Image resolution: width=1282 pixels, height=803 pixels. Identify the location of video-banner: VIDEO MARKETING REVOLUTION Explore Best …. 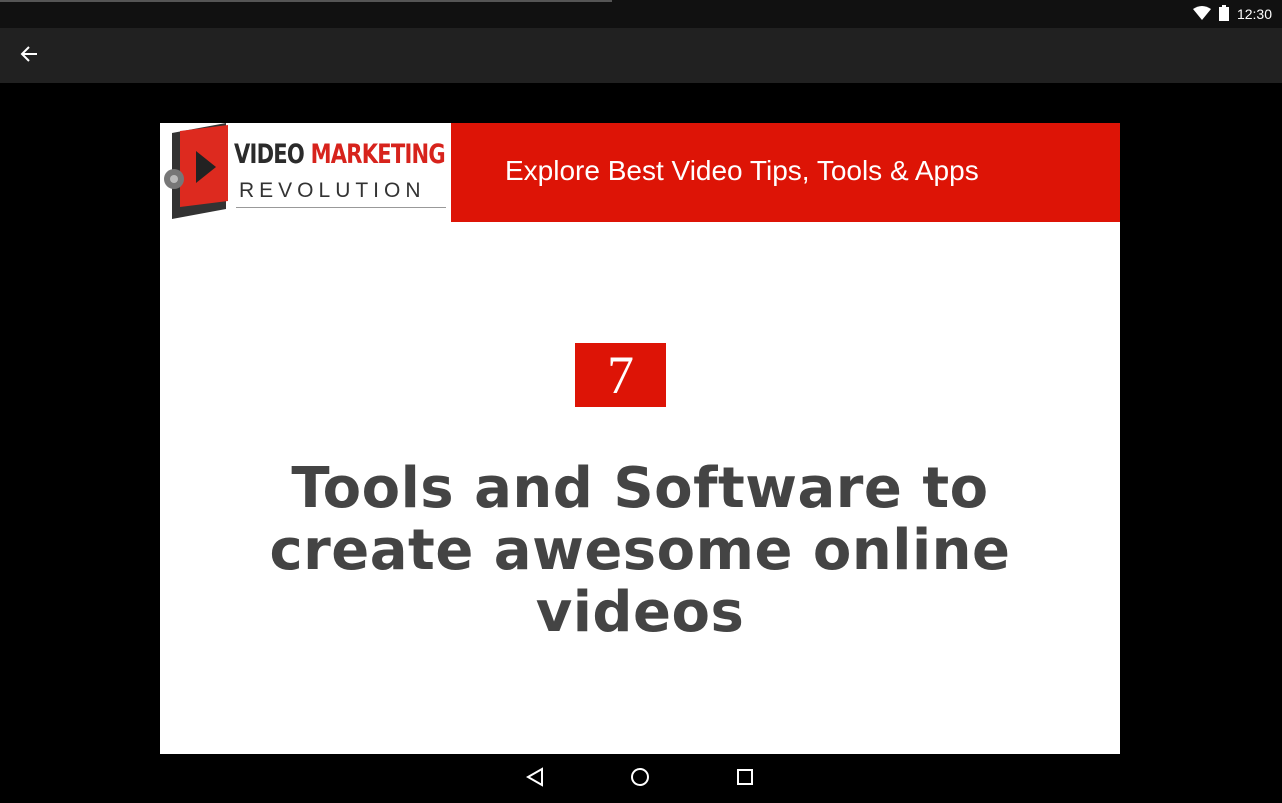
(640, 172).